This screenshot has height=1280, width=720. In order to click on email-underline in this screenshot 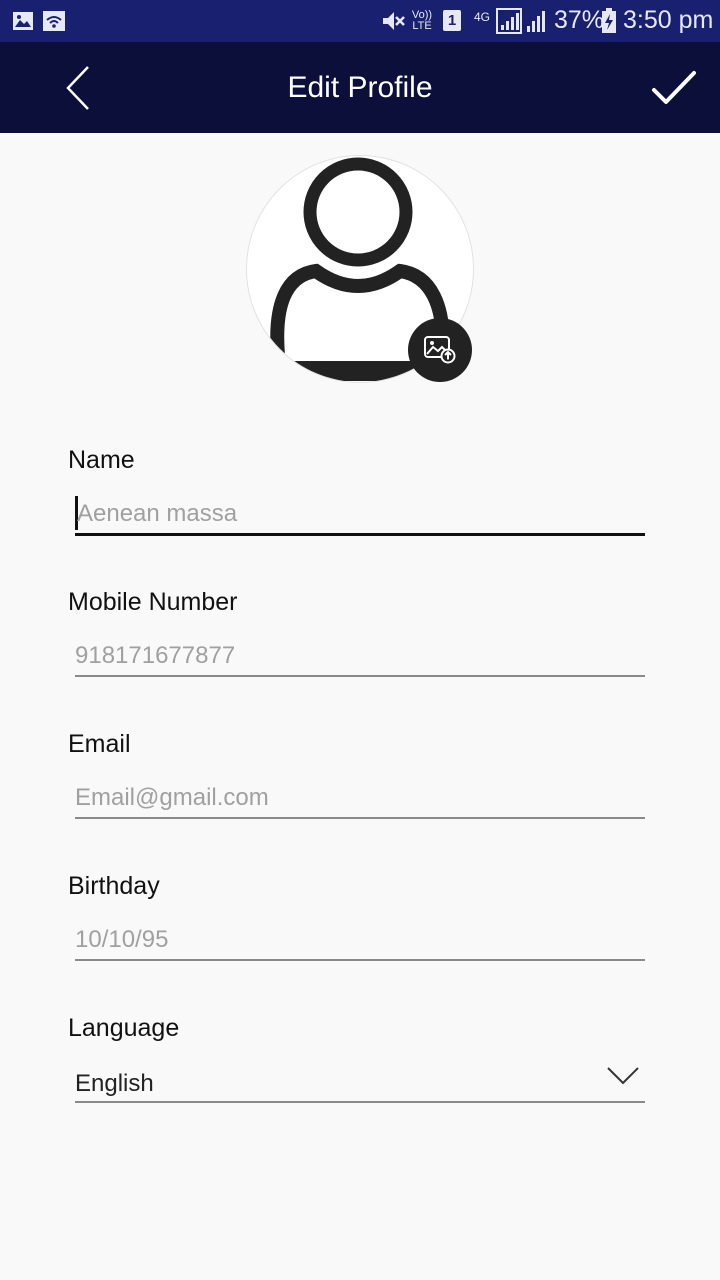, I will do `click(360, 818)`.